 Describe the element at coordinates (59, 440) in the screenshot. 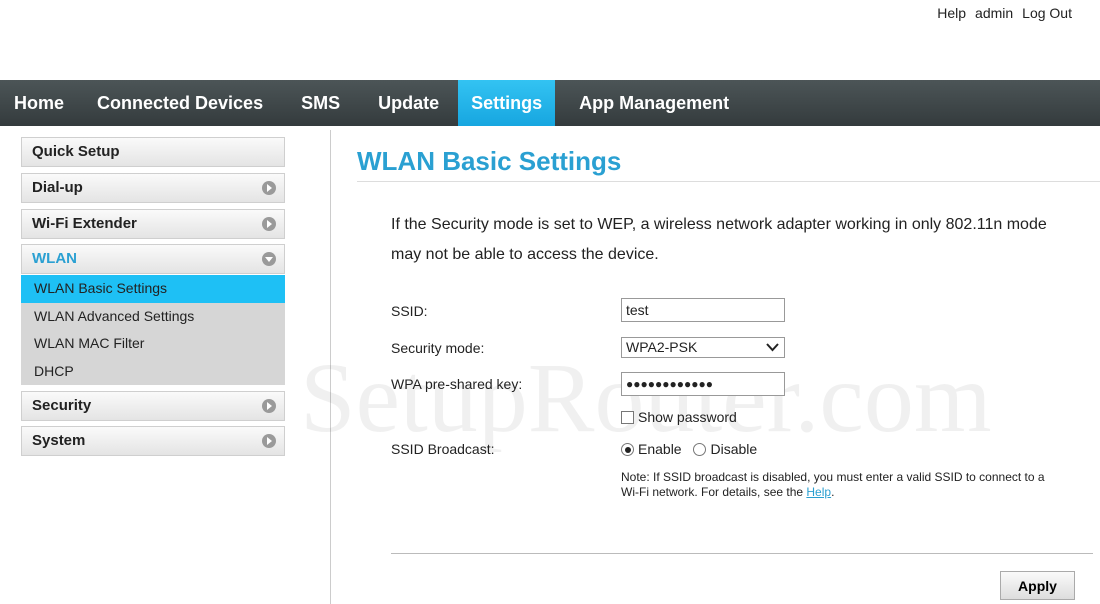

I see `sidebar-item-label: System` at that location.